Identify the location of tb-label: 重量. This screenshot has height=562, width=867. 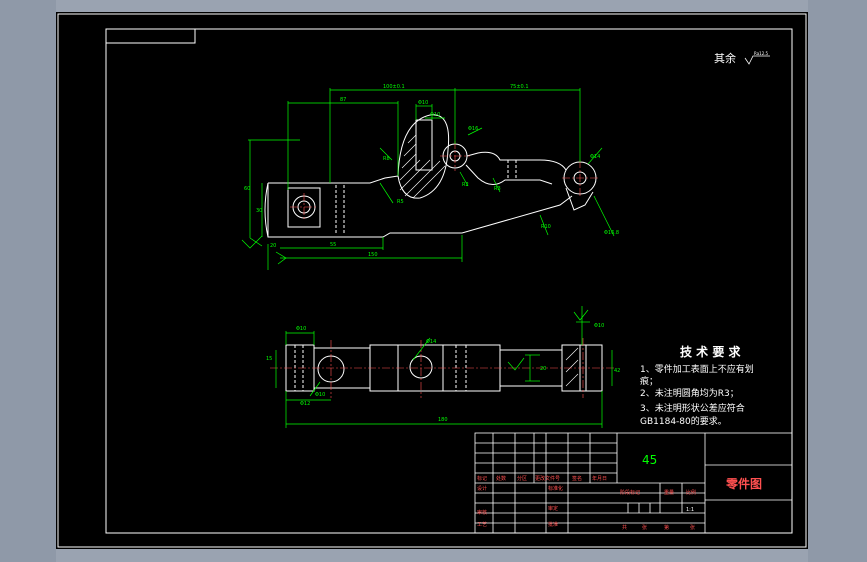
(669, 492).